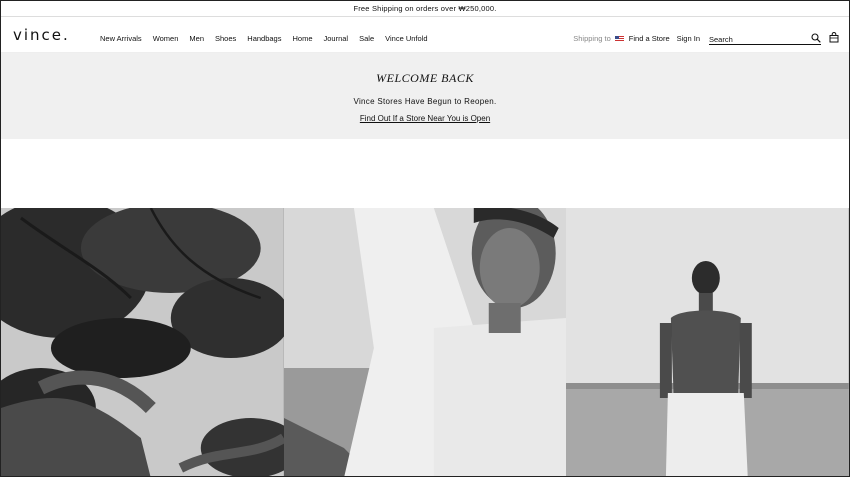 The height and width of the screenshot is (477, 850). I want to click on nav-shoes: Shoes, so click(225, 38).